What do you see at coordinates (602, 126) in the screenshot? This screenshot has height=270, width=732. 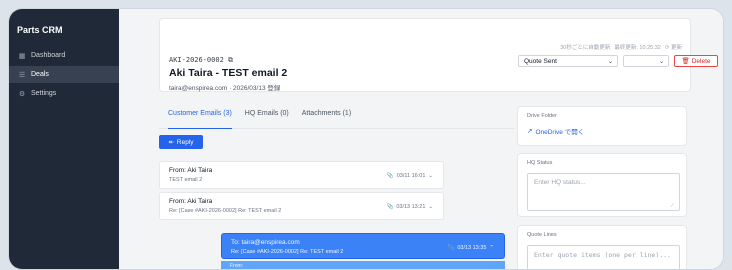 I see `drive-folder-card: Drive Folder ↗ OneDrive で開く` at bounding box center [602, 126].